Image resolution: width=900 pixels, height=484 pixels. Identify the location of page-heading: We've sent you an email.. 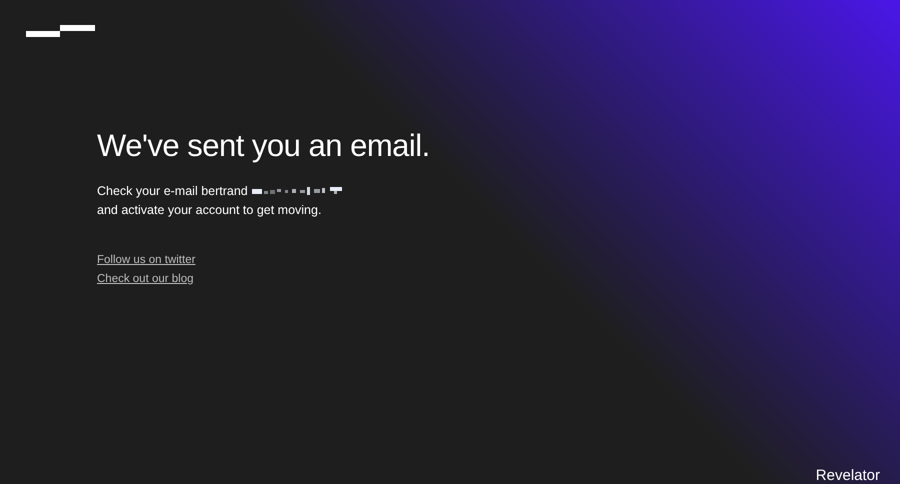
(264, 146).